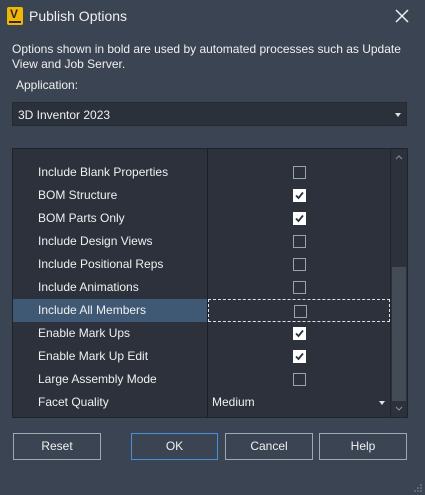 The image size is (425, 495). I want to click on scroll-up-icon, so click(399, 157).